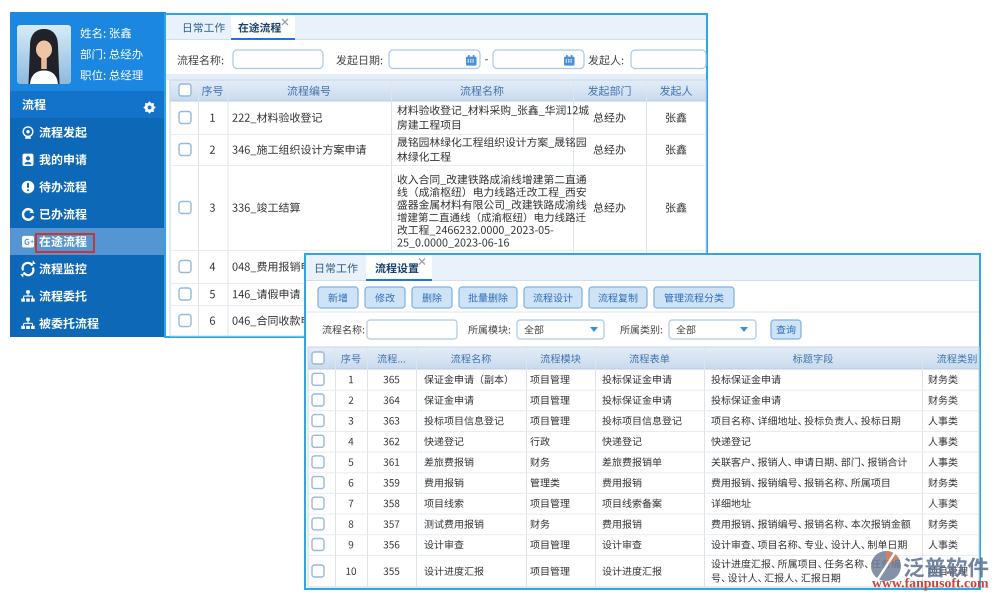  Describe the element at coordinates (930, 583) in the screenshot. I see `svg-text: www.fanpusoft.com` at that location.